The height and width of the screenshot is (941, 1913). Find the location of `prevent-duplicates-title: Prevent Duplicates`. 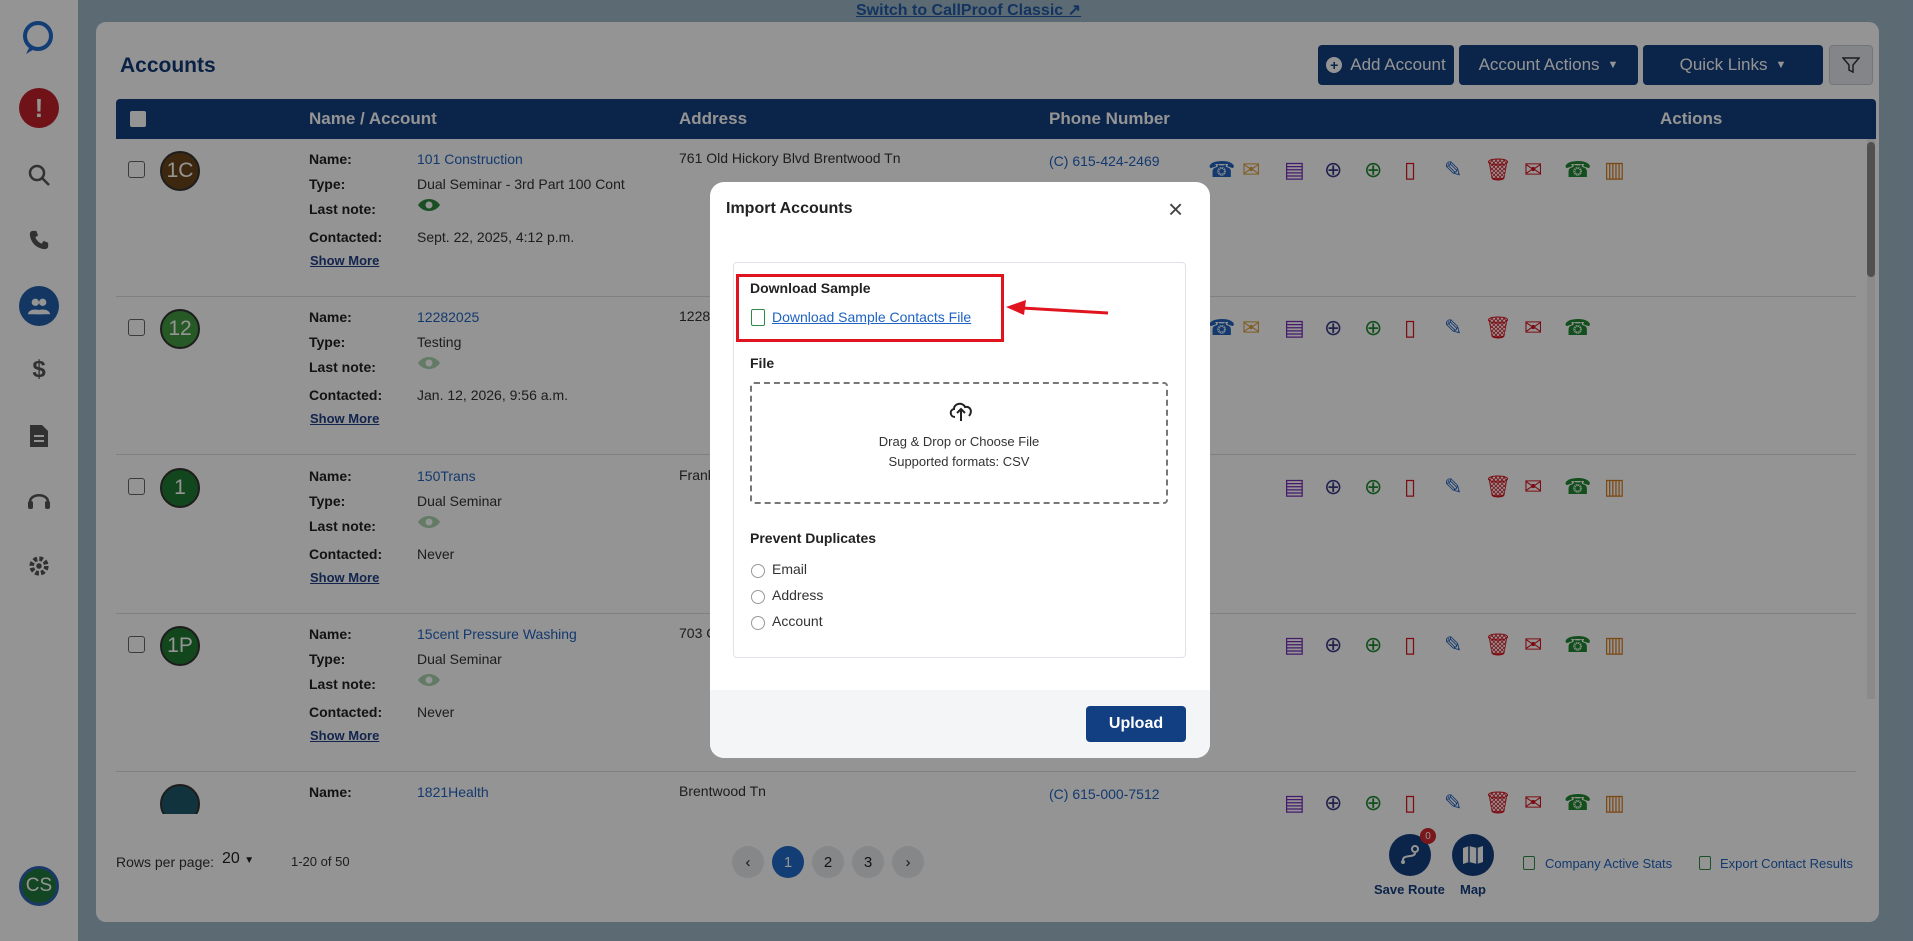

prevent-duplicates-title: Prevent Duplicates is located at coordinates (813, 538).